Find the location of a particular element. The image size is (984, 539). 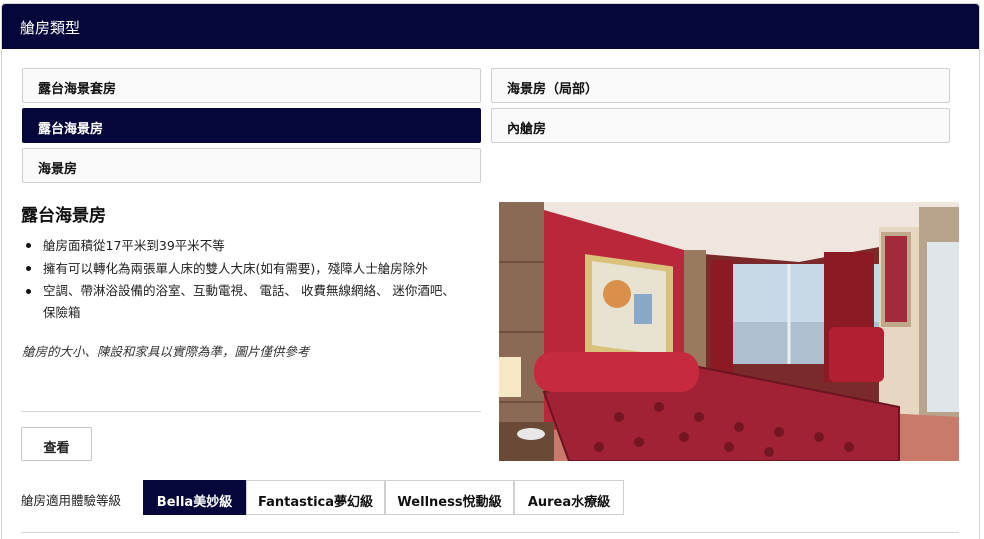

tab-fantastica: Fantastica夢幻級 is located at coordinates (315, 497).